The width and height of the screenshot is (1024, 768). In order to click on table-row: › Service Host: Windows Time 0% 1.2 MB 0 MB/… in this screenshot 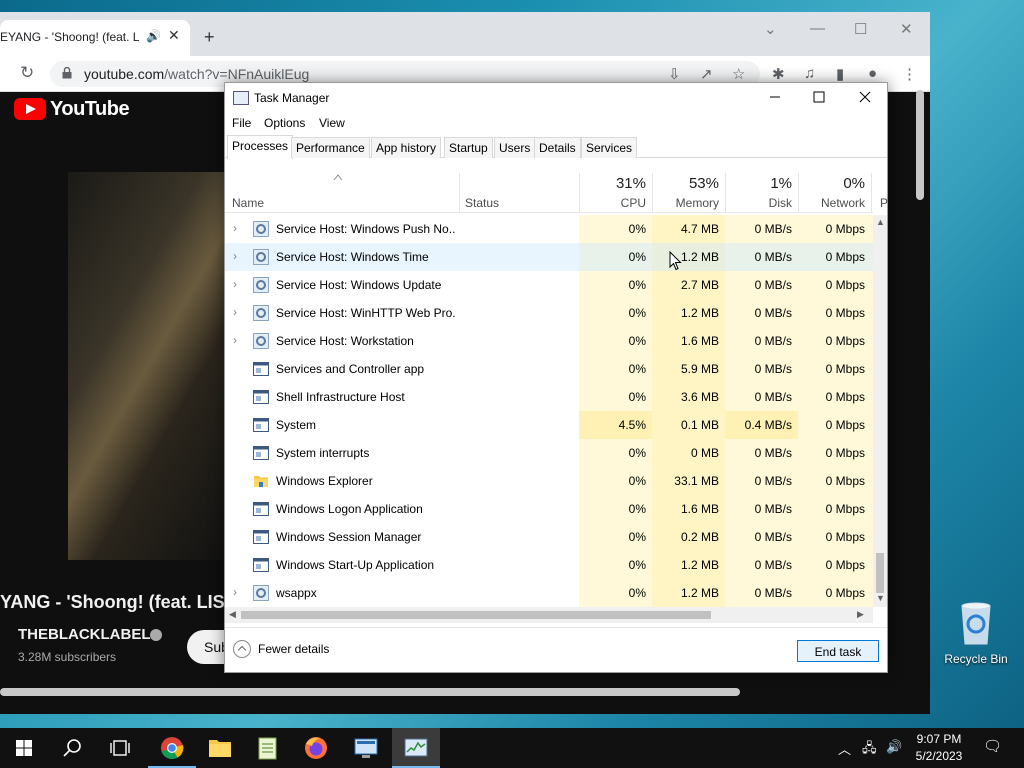, I will do `click(549, 257)`.